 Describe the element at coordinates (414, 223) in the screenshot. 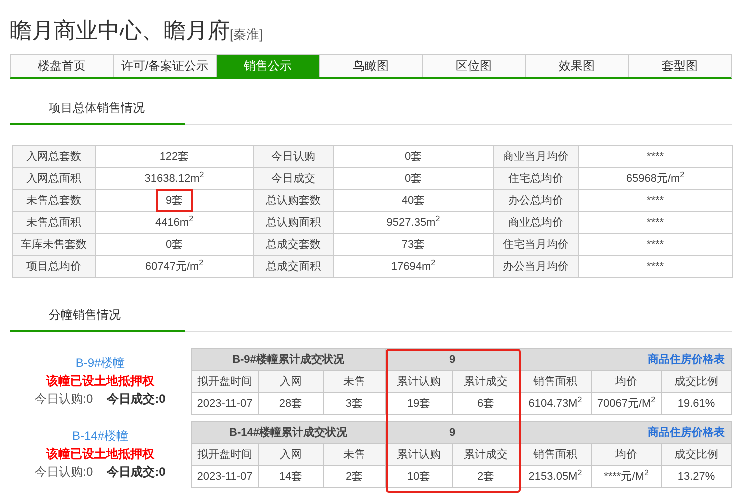

I see `table-cell: 9527.35m$^{2}$` at that location.